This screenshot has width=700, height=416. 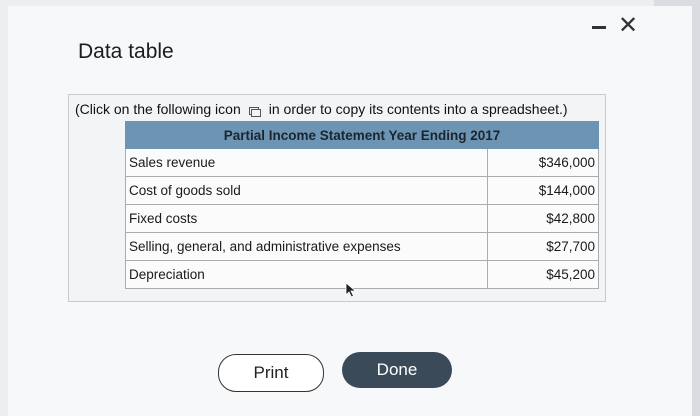 I want to click on row-value: $346,000, so click(x=543, y=162).